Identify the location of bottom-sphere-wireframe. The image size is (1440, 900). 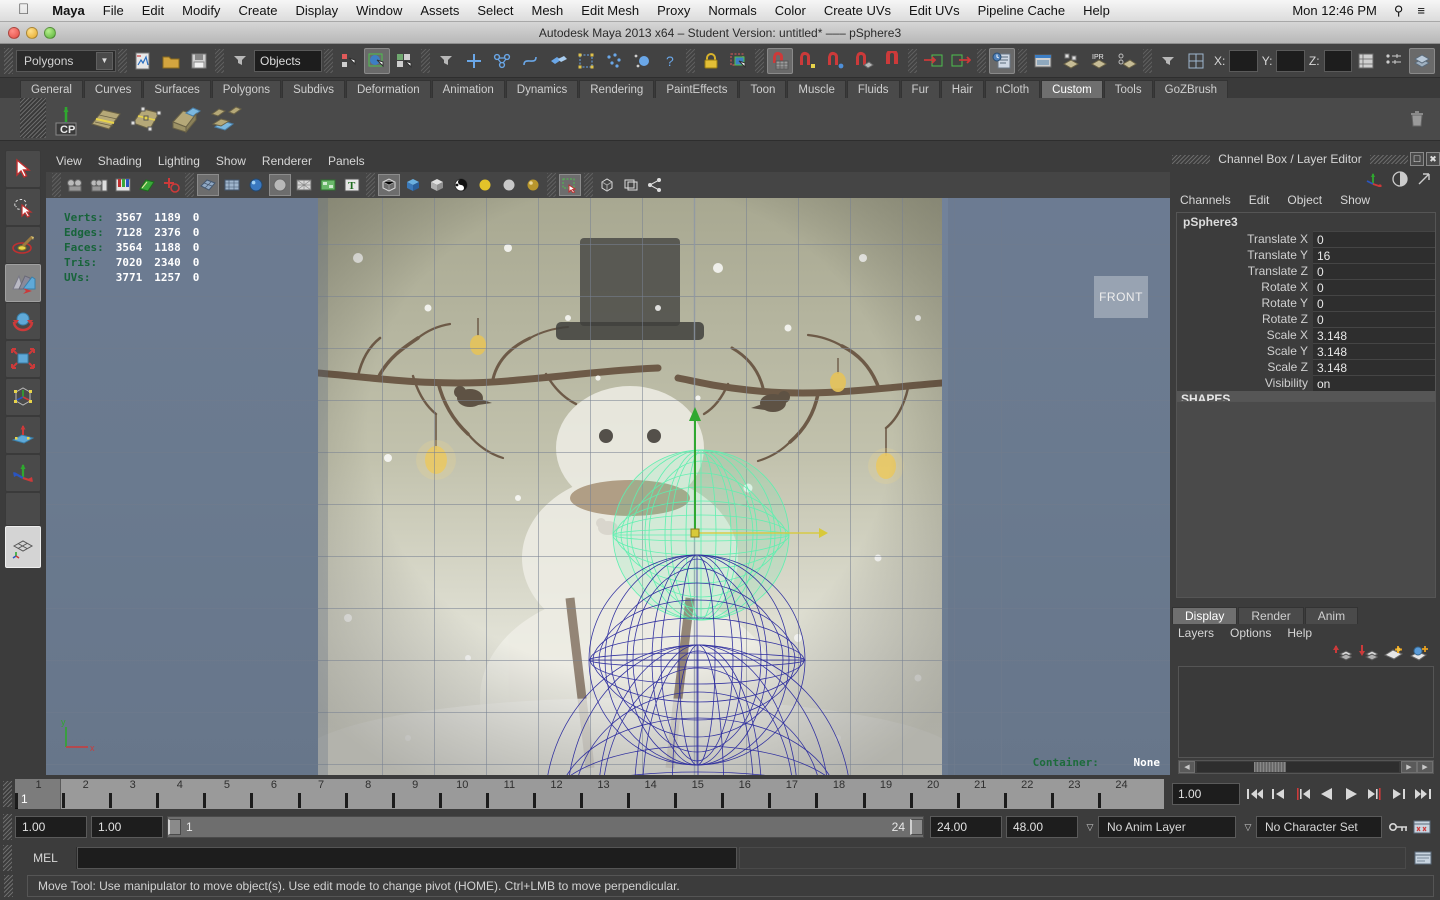
(698, 709).